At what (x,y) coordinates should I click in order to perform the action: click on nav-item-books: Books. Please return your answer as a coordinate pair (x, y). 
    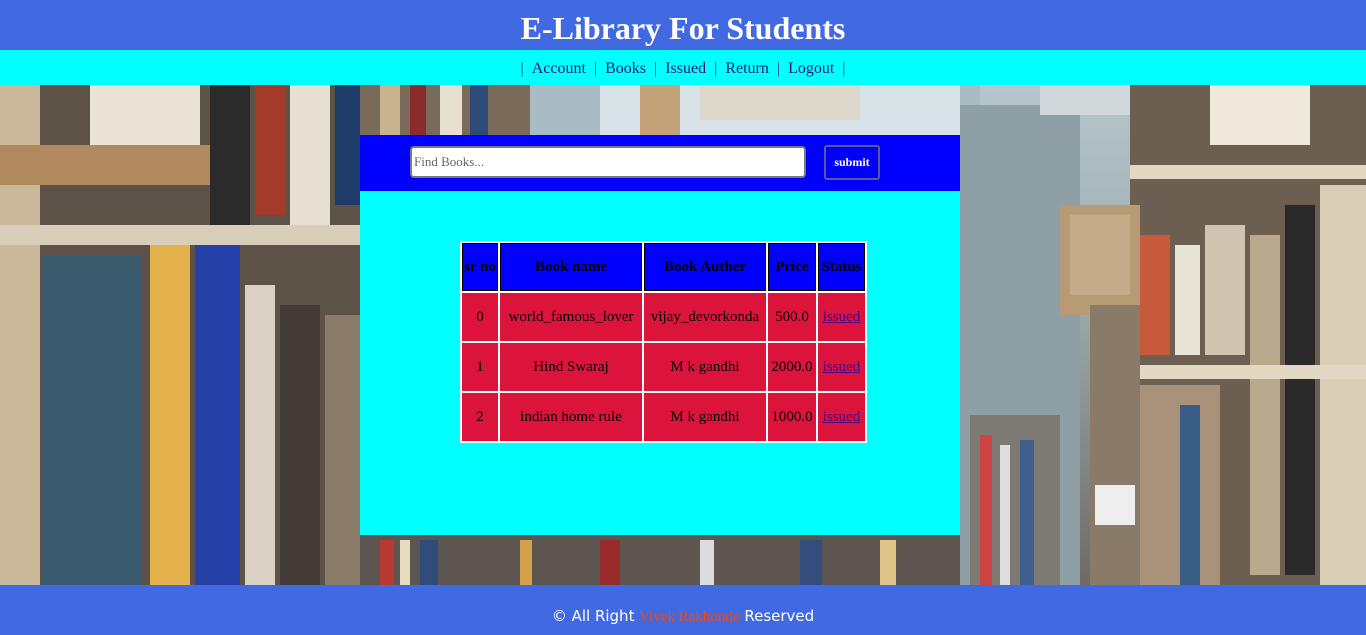
    Looking at the image, I should click on (625, 68).